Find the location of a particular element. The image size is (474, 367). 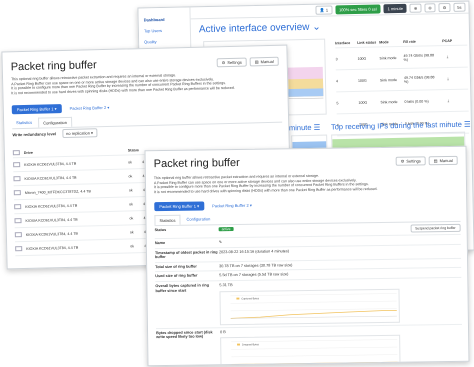

chevron-down-icon: ⌄ is located at coordinates (316, 27).